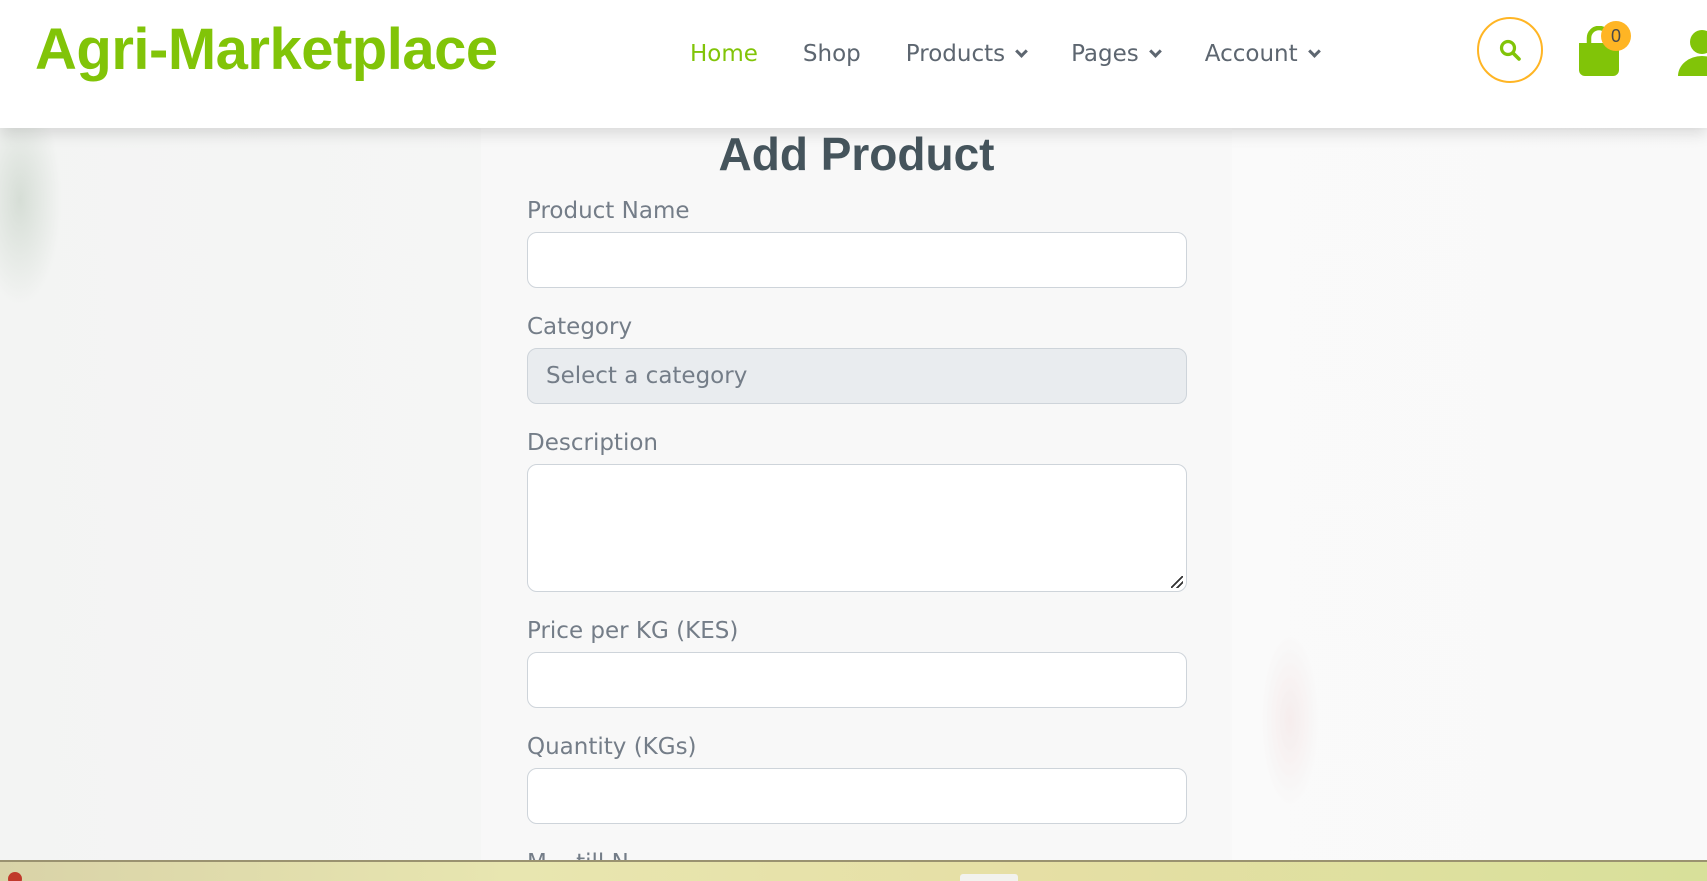  I want to click on main-nav: Home Shop Products Pages Account, so click(1027, 54).